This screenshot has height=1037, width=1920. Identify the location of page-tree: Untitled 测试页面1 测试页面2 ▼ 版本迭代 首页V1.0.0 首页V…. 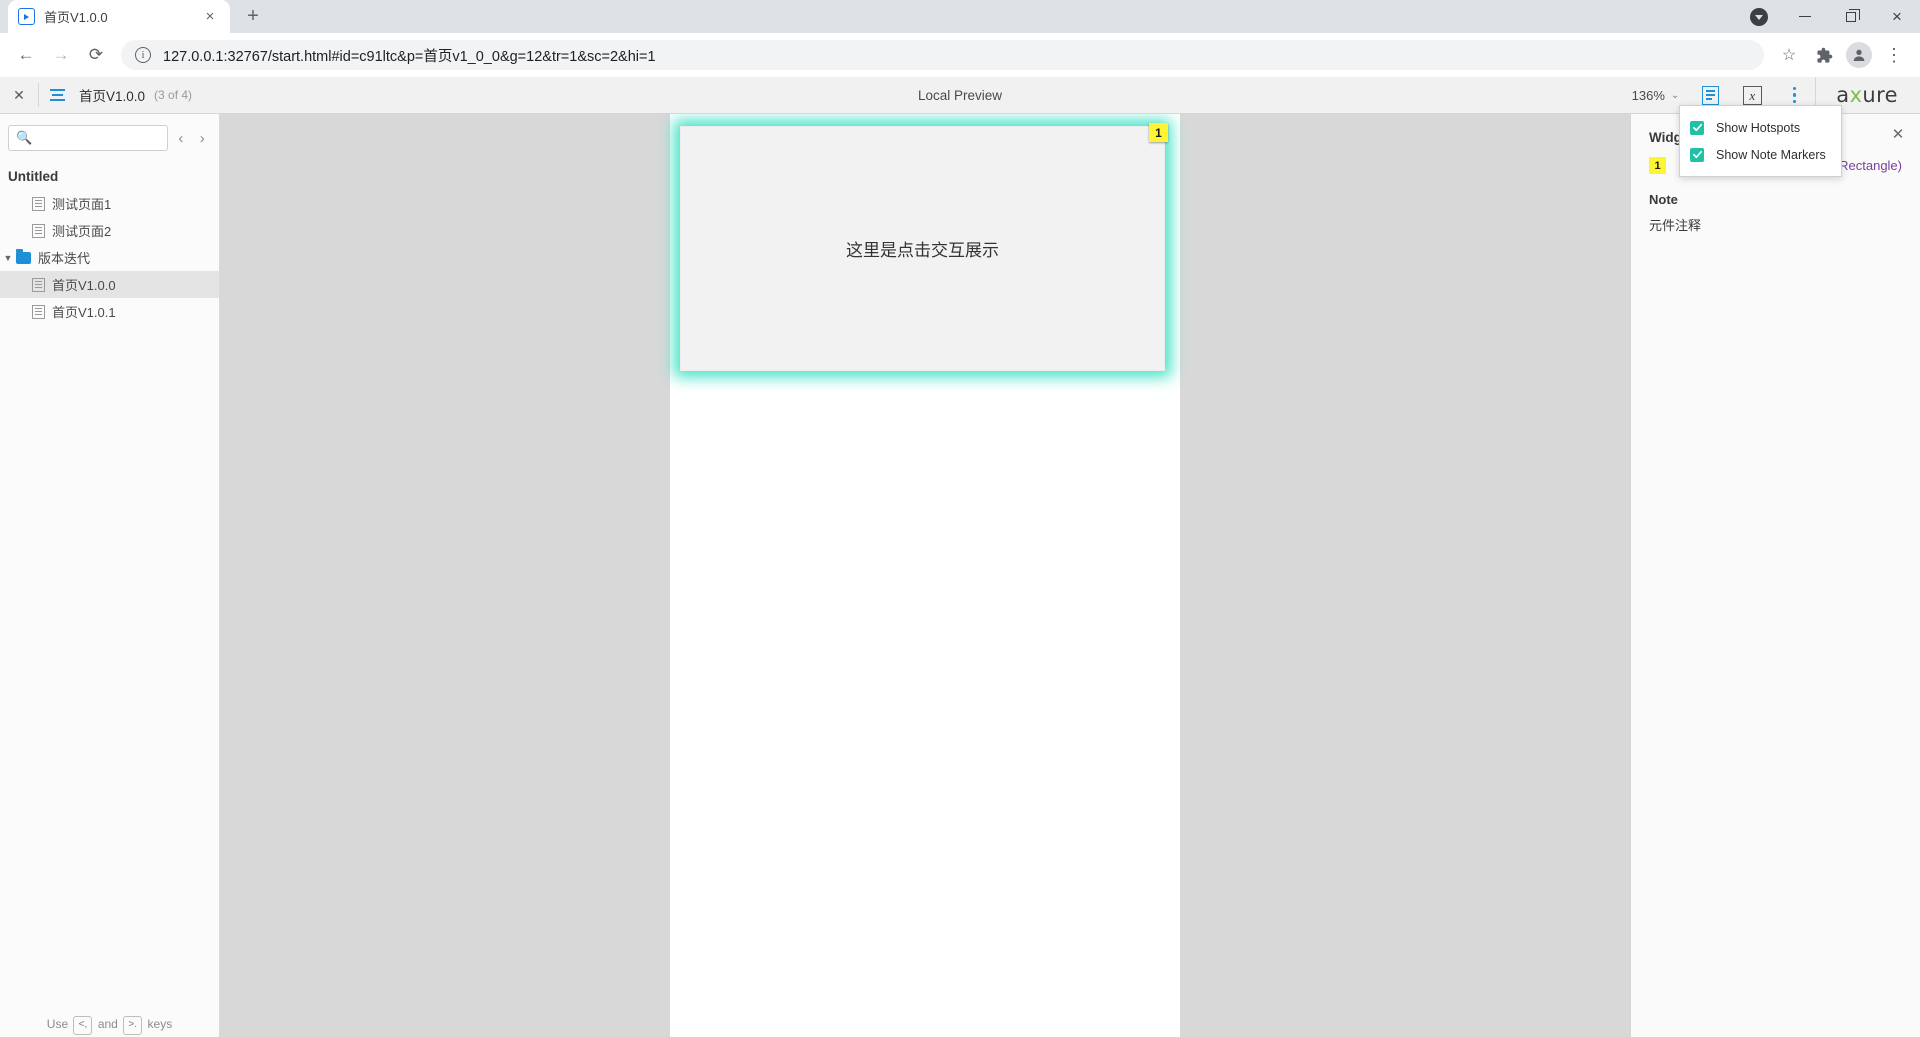
(109, 586).